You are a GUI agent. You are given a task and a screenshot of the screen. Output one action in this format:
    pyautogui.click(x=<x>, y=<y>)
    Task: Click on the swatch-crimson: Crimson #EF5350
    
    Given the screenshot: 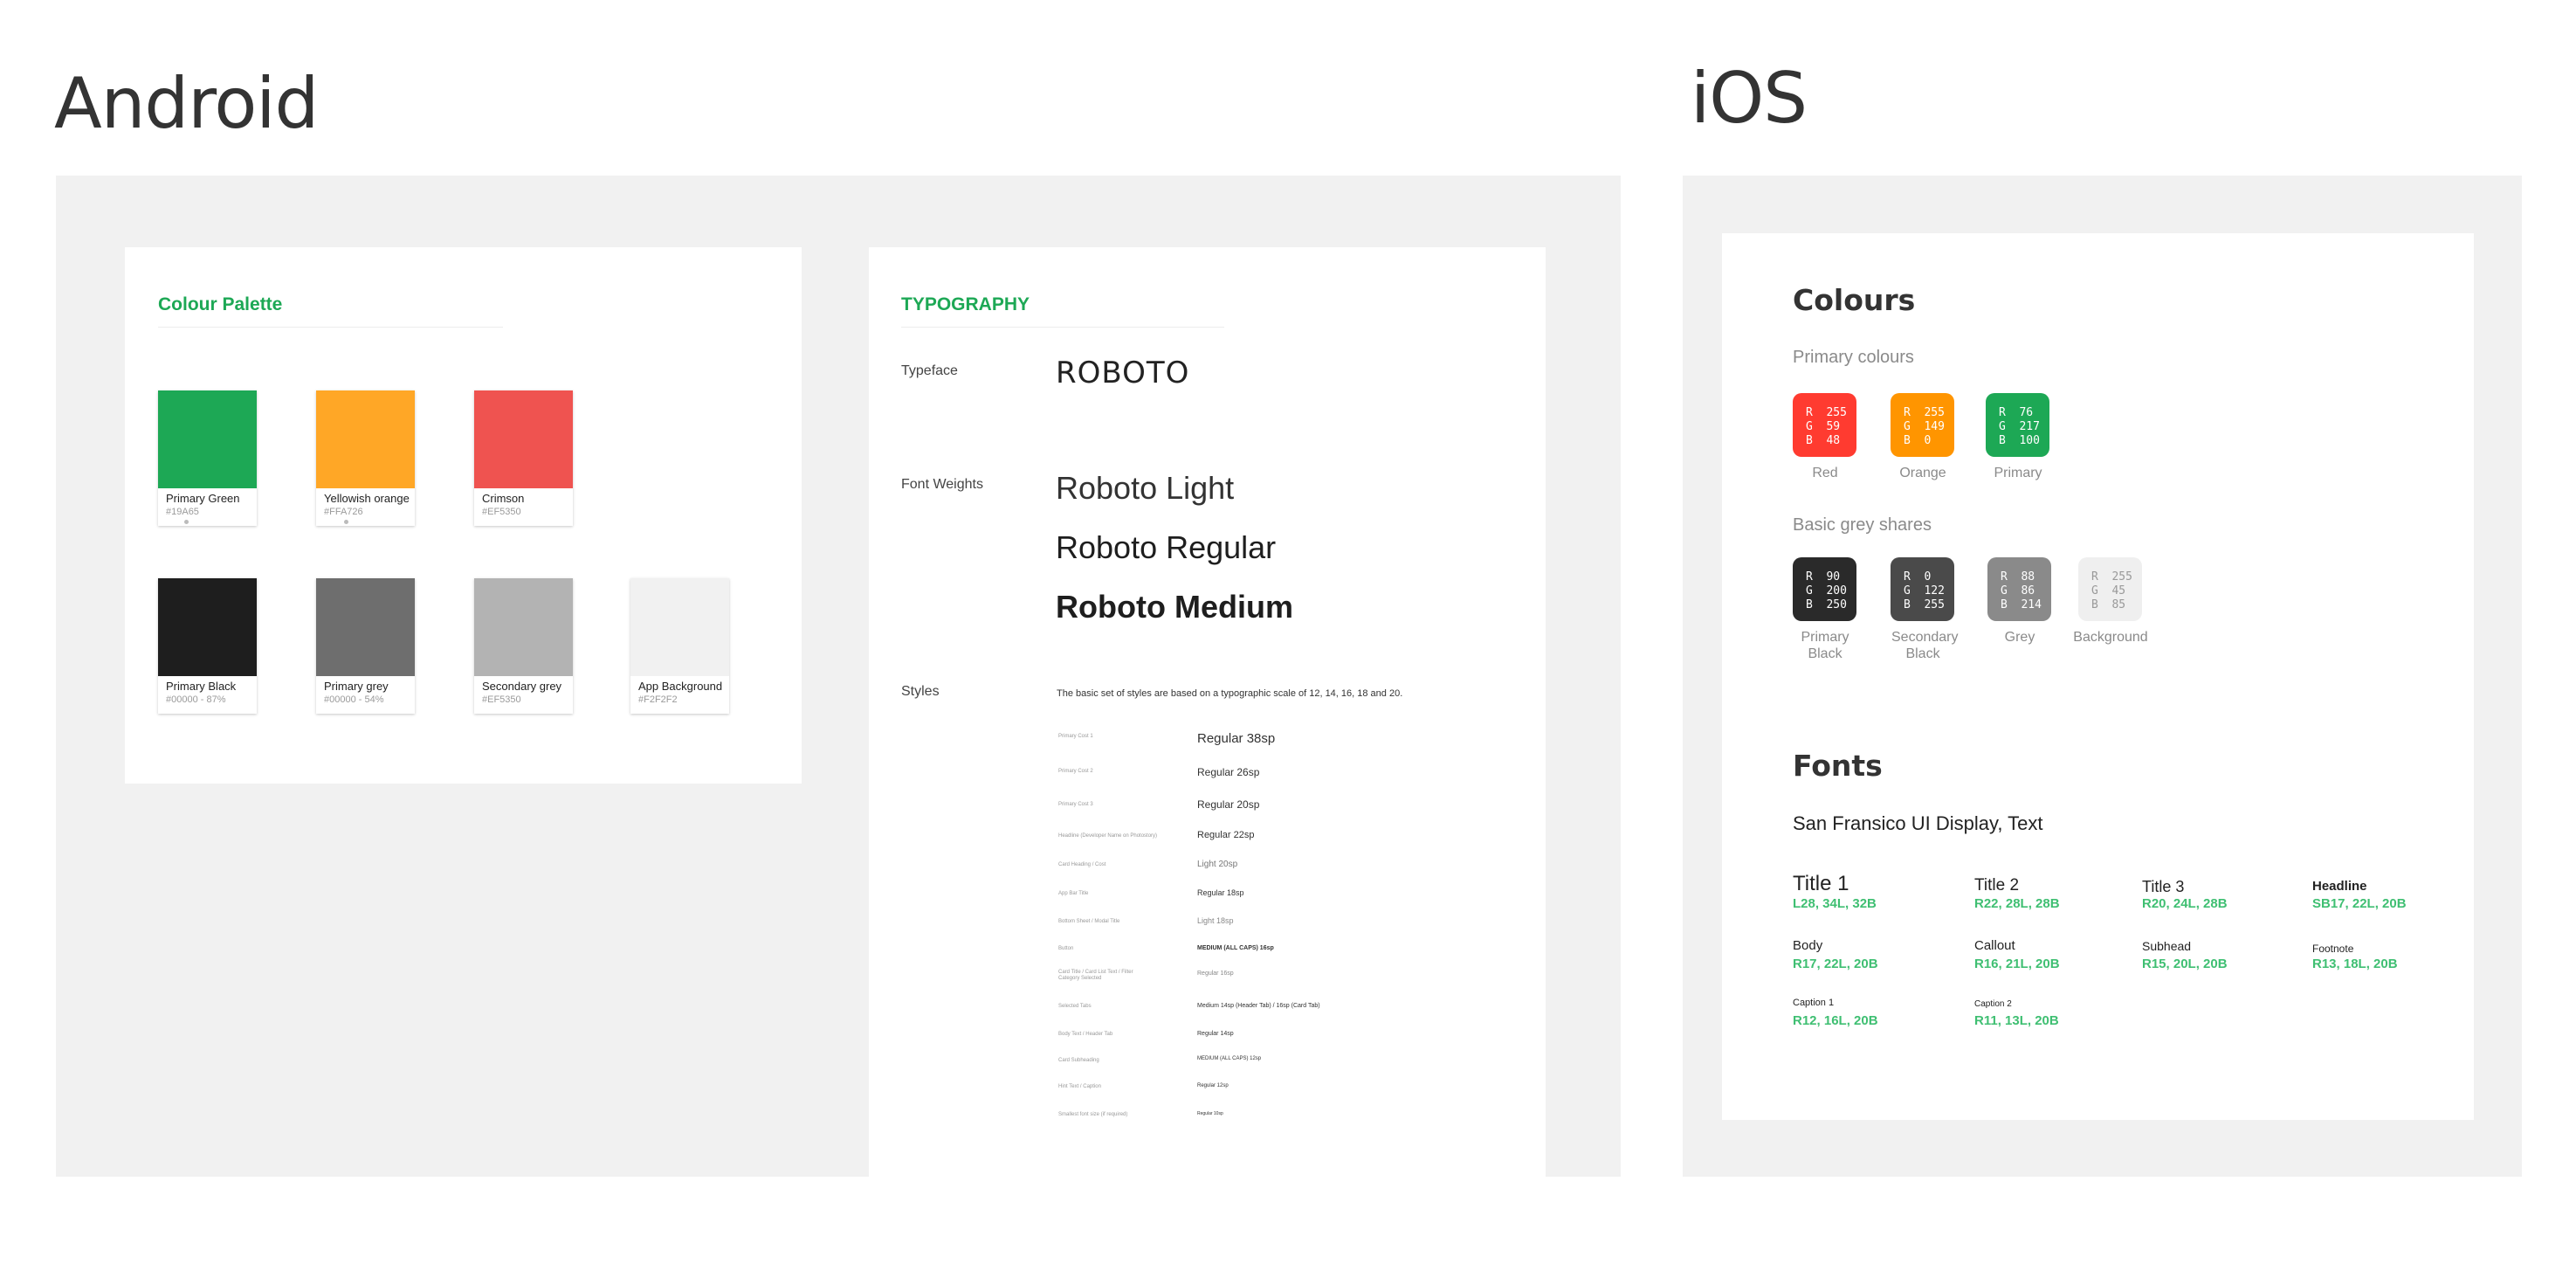 What is the action you would take?
    pyautogui.click(x=523, y=458)
    